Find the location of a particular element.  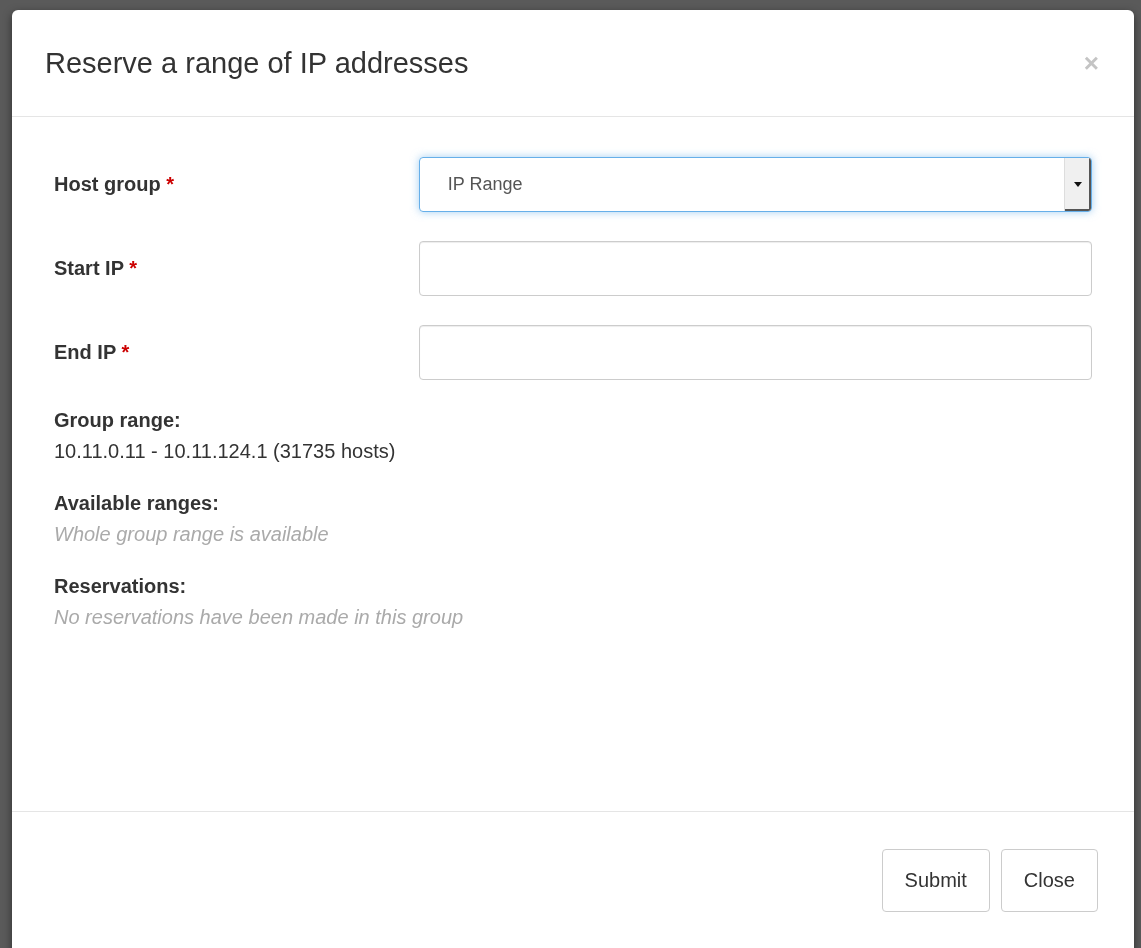

close-button: Close is located at coordinates (1049, 880).